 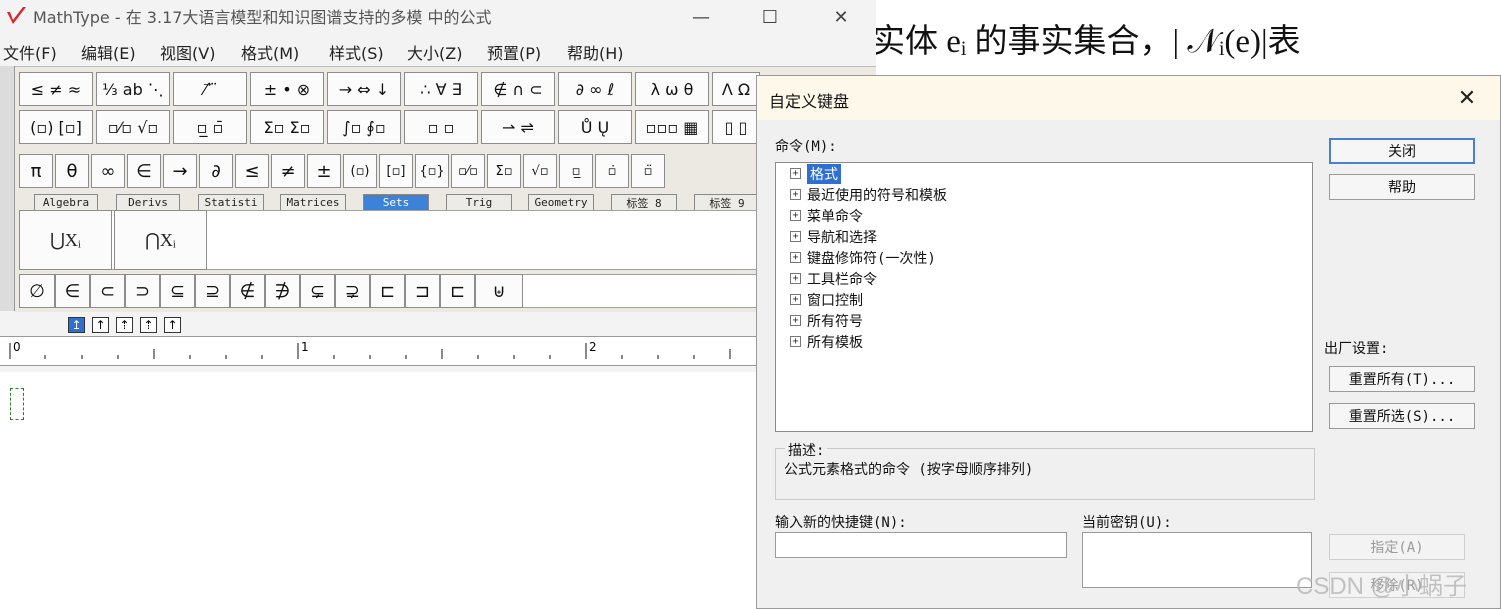 I want to click on menu-size: 大小(Z), so click(x=434, y=52).